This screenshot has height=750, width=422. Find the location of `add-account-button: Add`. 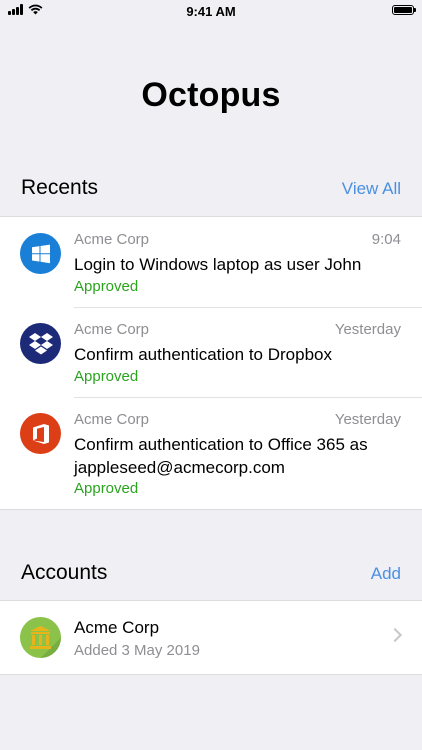

add-account-button: Add is located at coordinates (386, 574).